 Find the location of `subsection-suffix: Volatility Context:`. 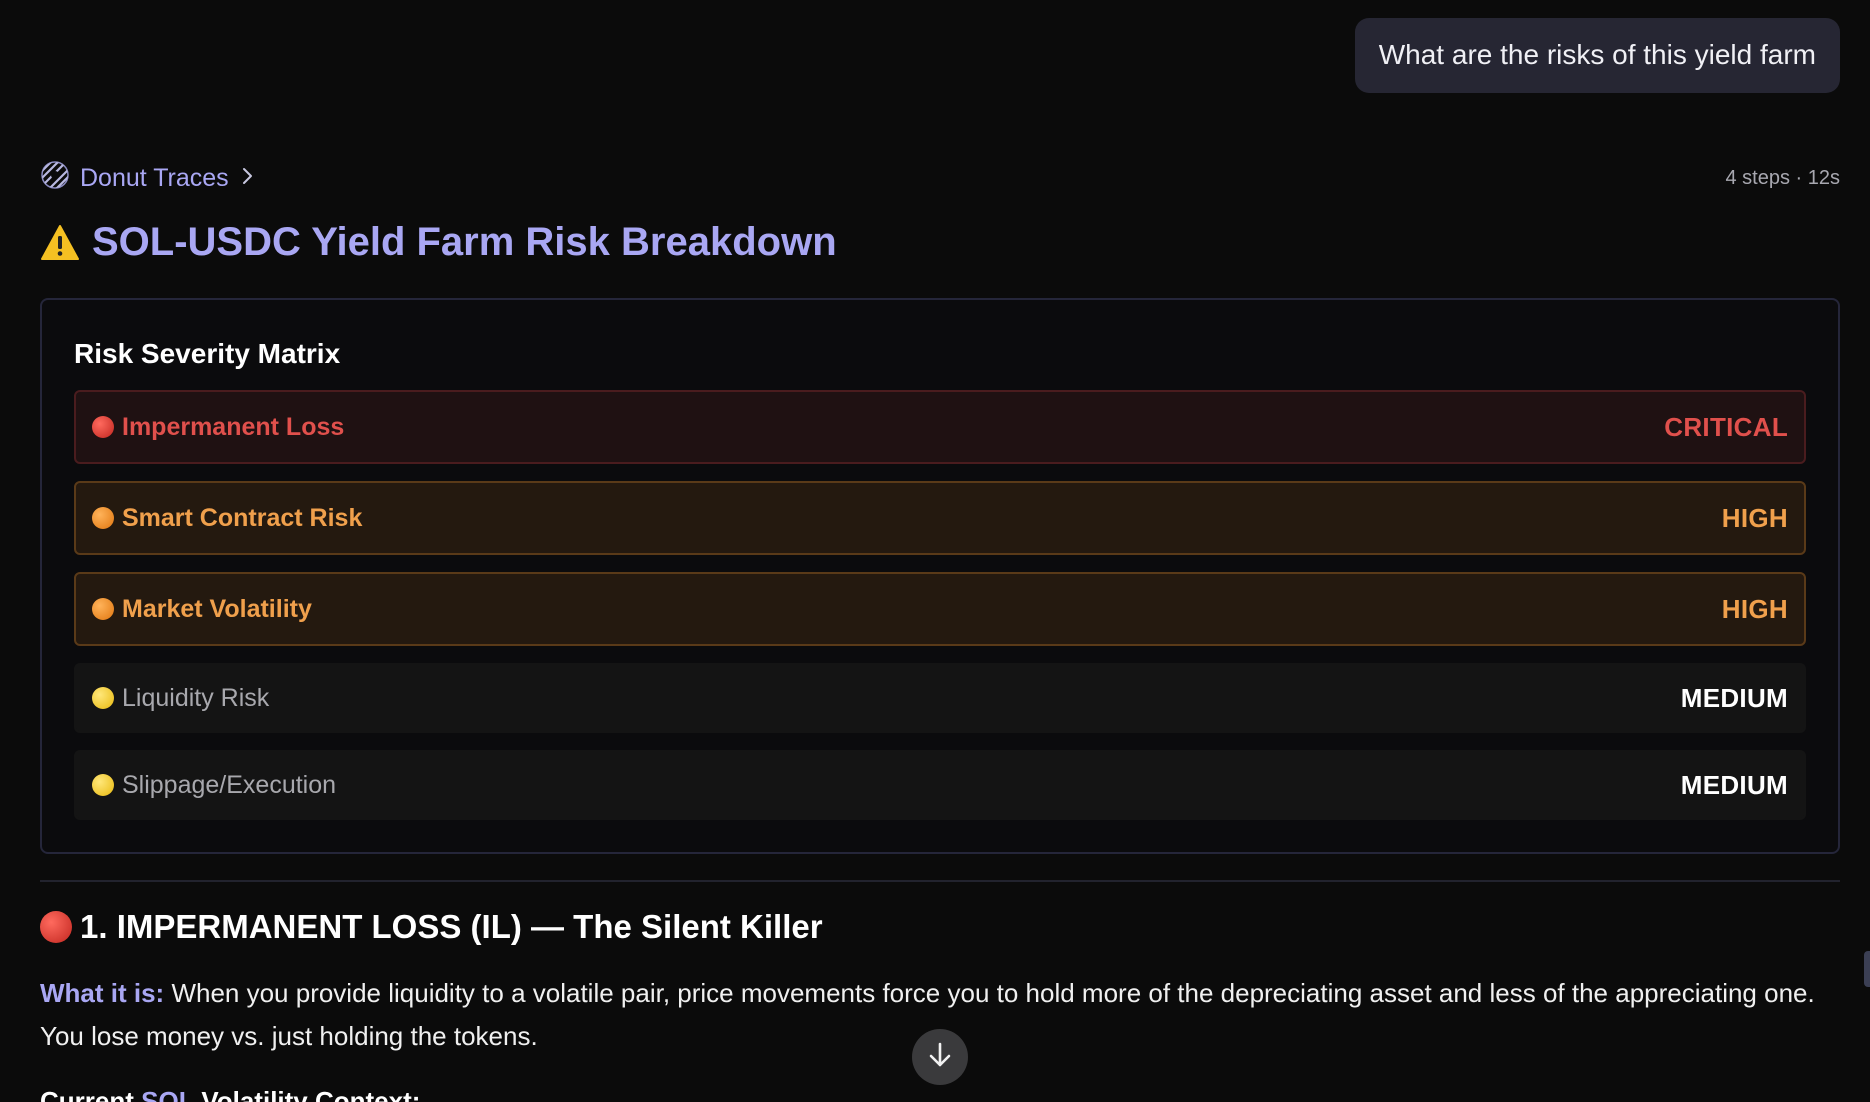

subsection-suffix: Volatility Context: is located at coordinates (307, 1094).